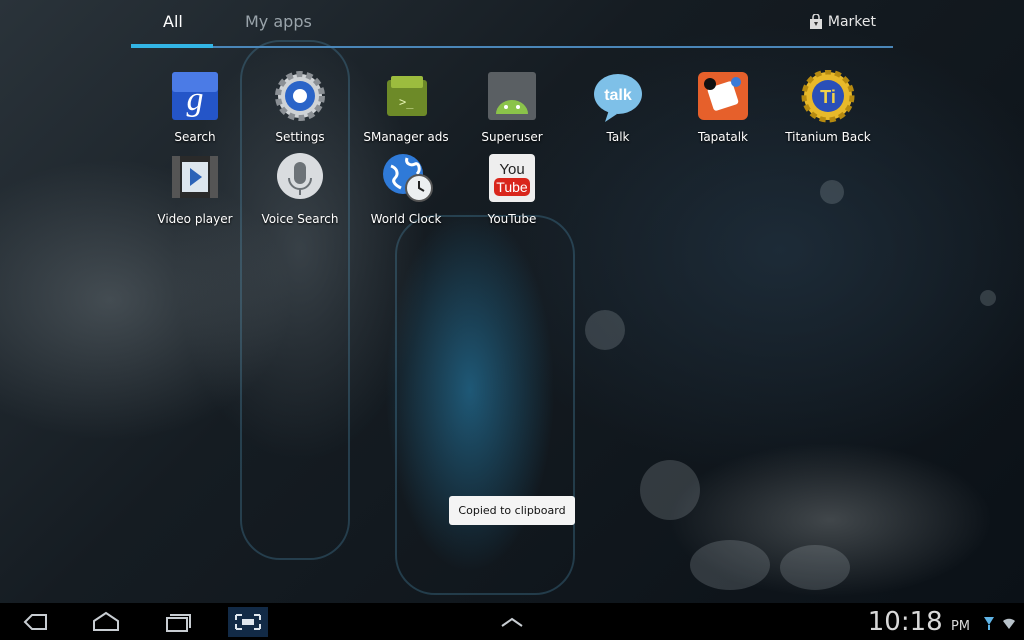 This screenshot has height=640, width=1024. I want to click on app-talk: talk Talk, so click(618, 107).